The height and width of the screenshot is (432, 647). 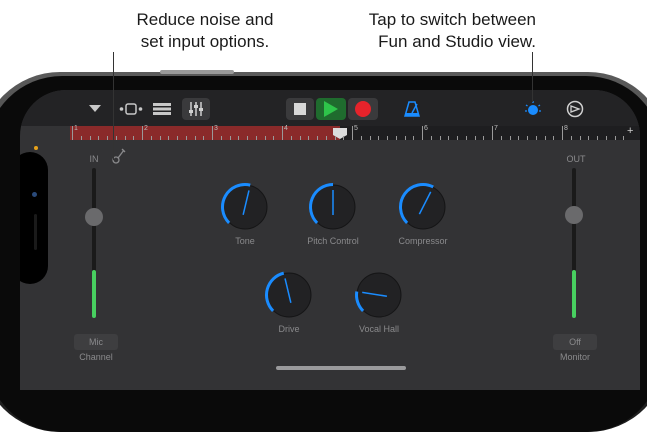 What do you see at coordinates (532, 77) in the screenshot?
I see `callout-right-leader` at bounding box center [532, 77].